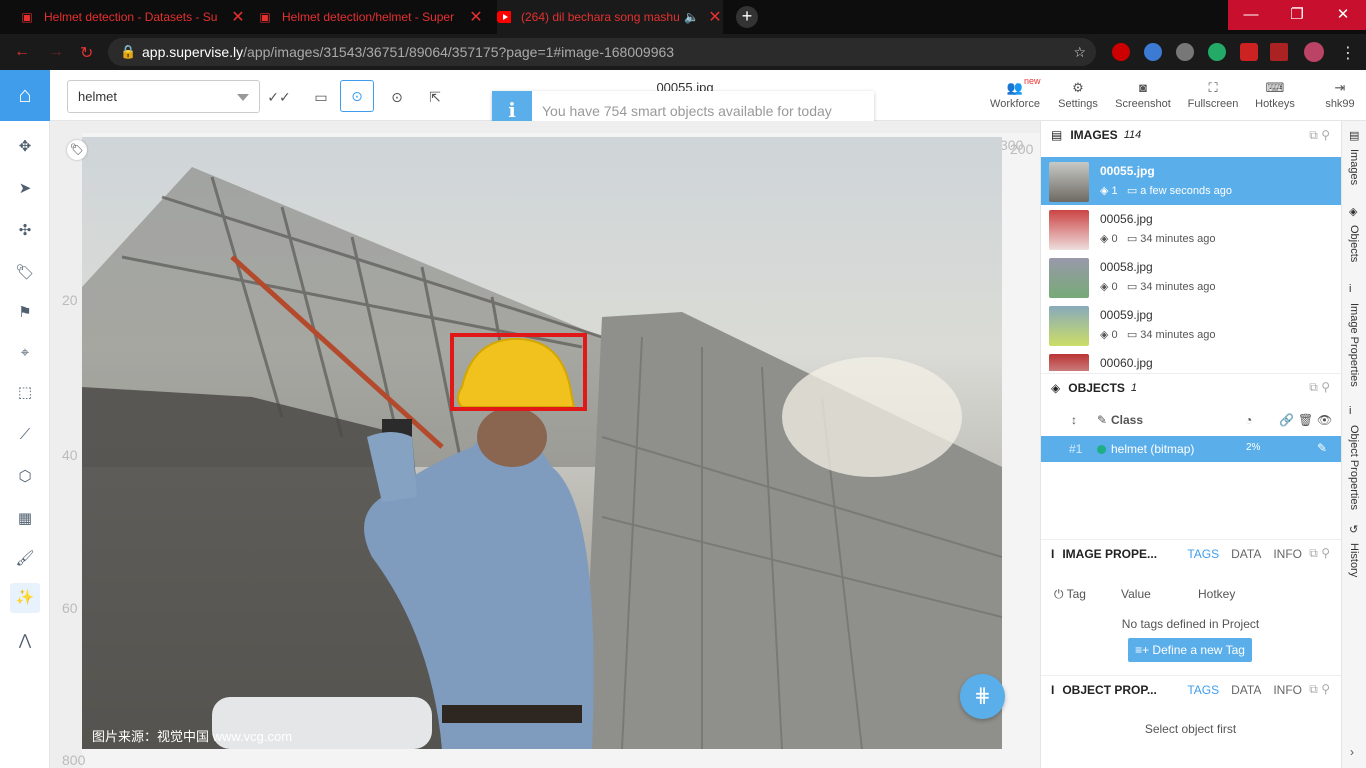 The width and height of the screenshot is (1366, 768). What do you see at coordinates (1275, 97) in the screenshot?
I see `hotkeys-button: ⌨ Hotkeys` at bounding box center [1275, 97].